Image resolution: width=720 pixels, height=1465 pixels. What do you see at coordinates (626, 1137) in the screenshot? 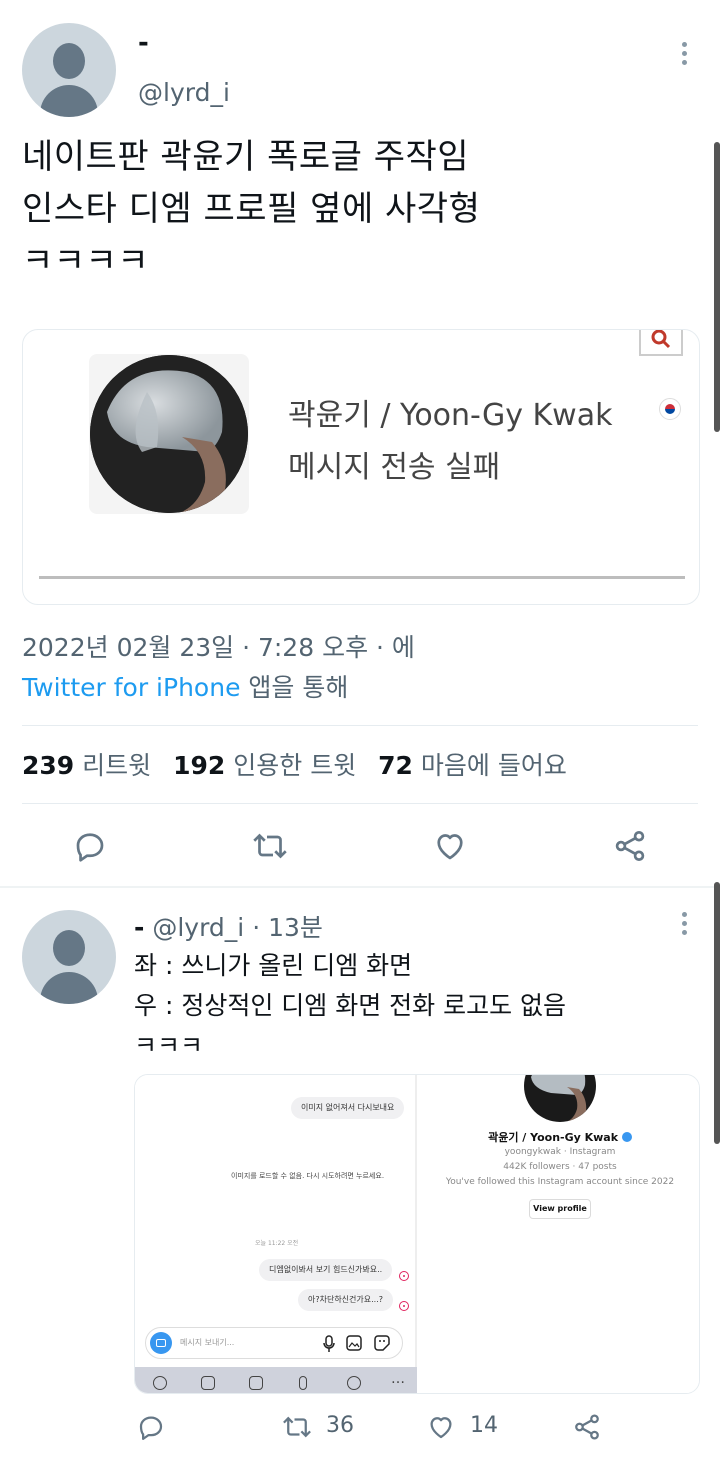
I see `verified-icon` at bounding box center [626, 1137].